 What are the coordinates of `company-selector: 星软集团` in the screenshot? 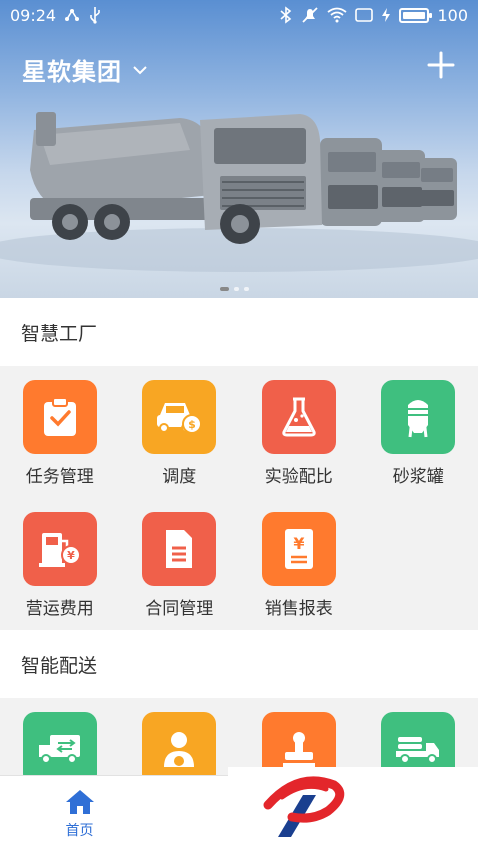 It's located at (85, 69).